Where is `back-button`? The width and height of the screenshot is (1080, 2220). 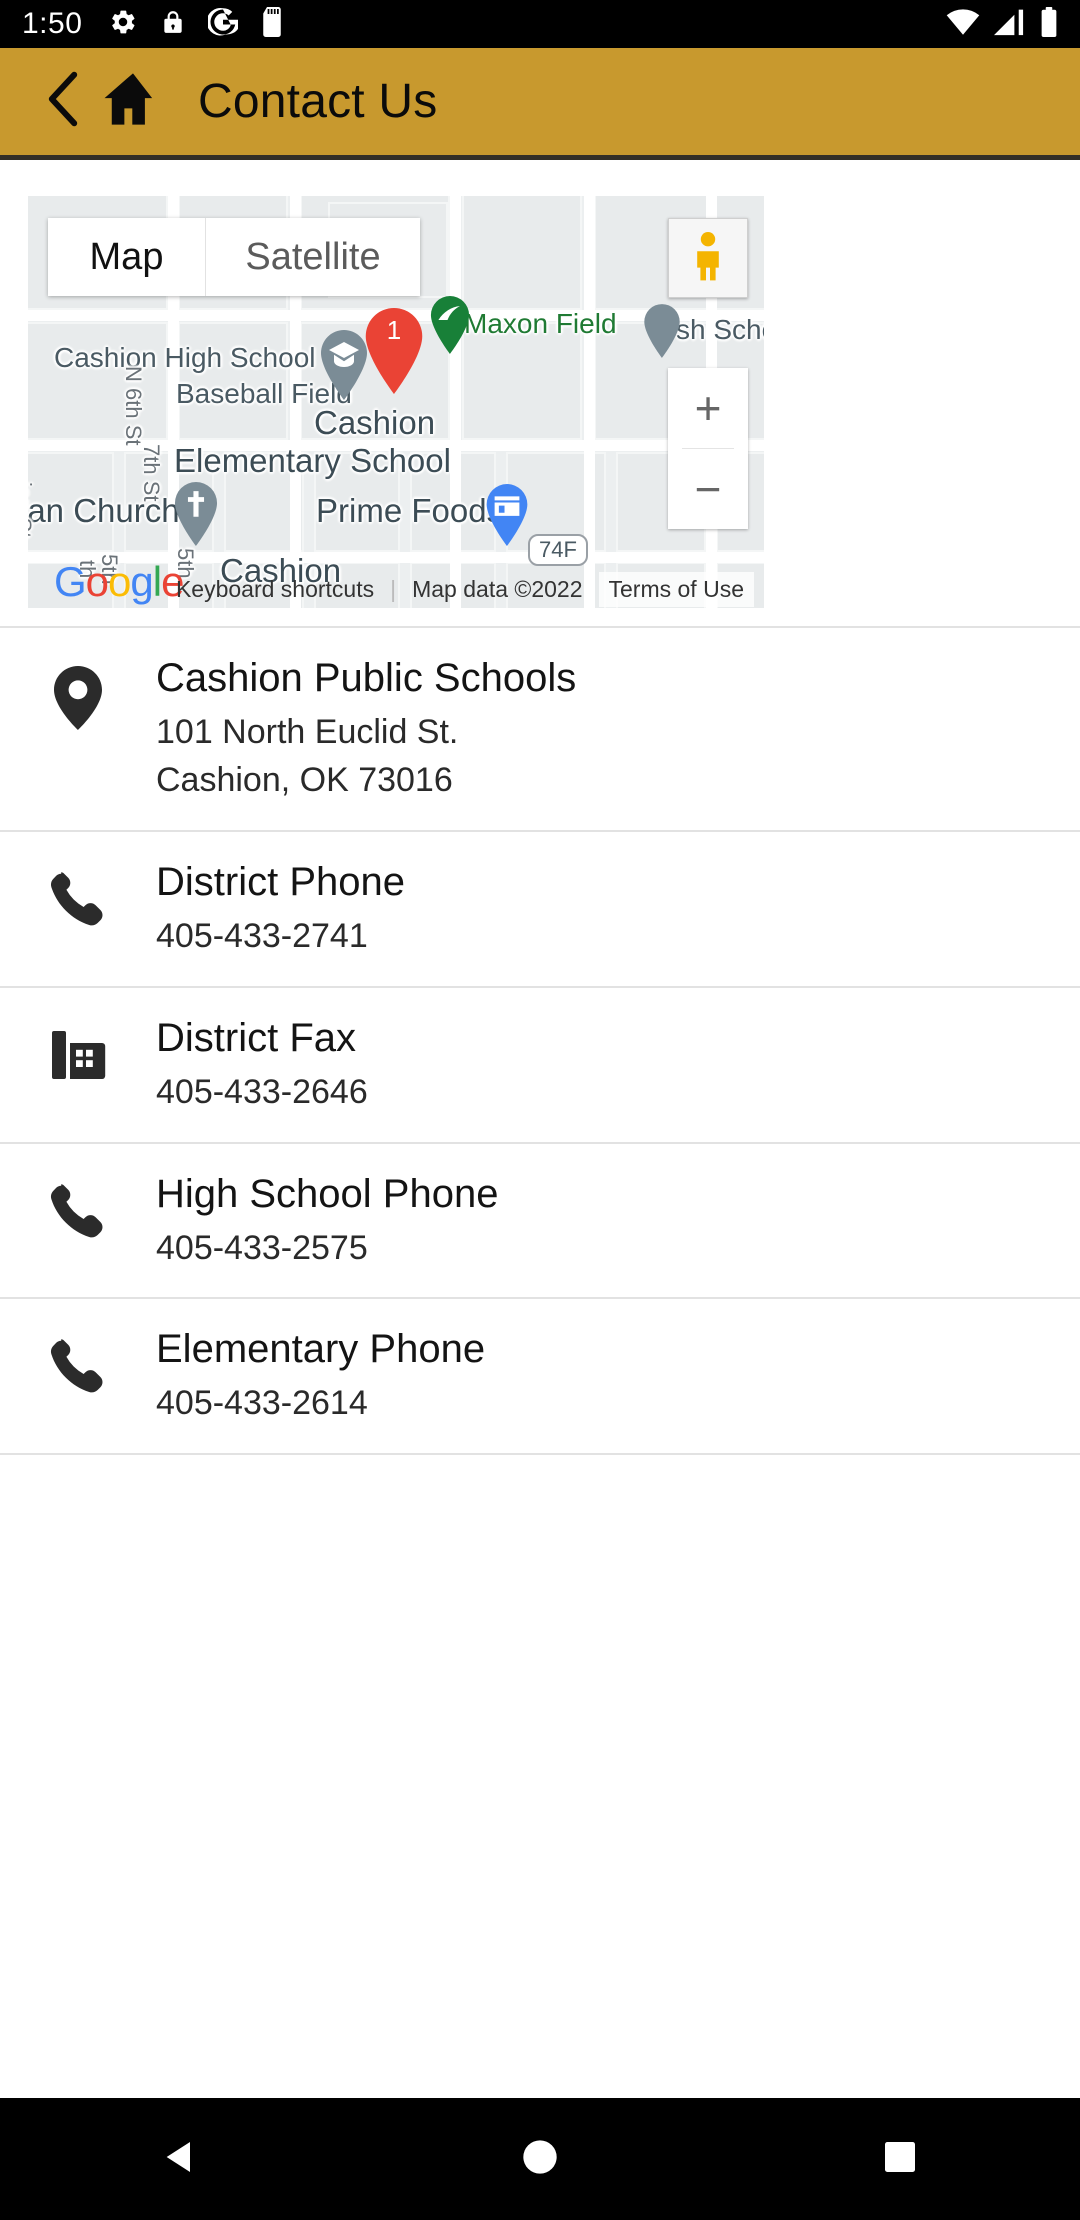 back-button is located at coordinates (63, 101).